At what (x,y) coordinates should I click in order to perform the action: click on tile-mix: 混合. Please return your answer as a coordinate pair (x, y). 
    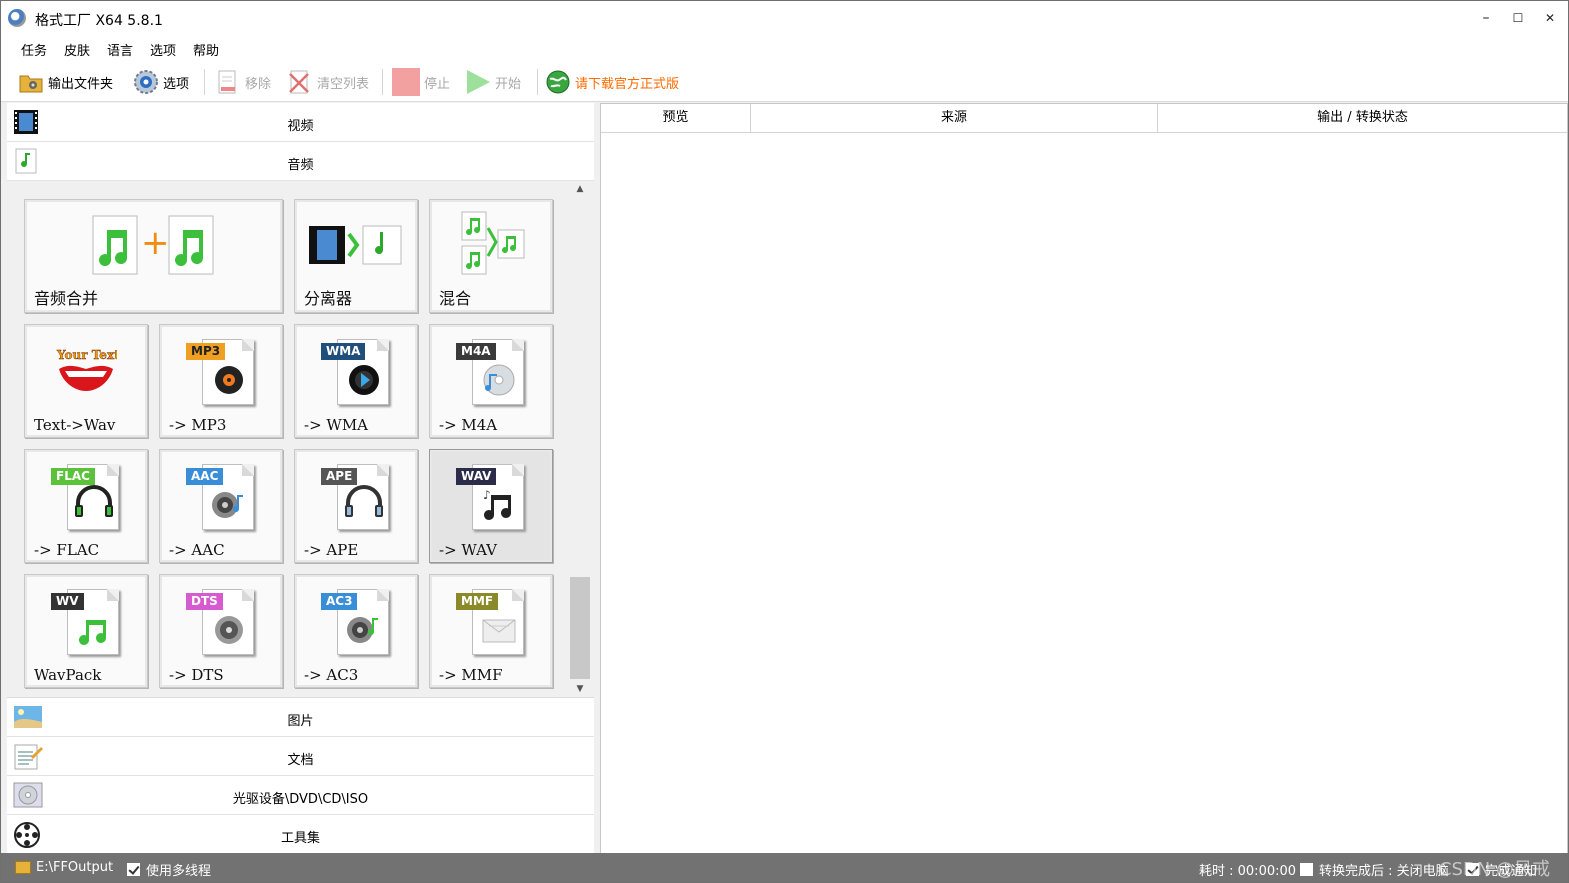
    Looking at the image, I should click on (491, 256).